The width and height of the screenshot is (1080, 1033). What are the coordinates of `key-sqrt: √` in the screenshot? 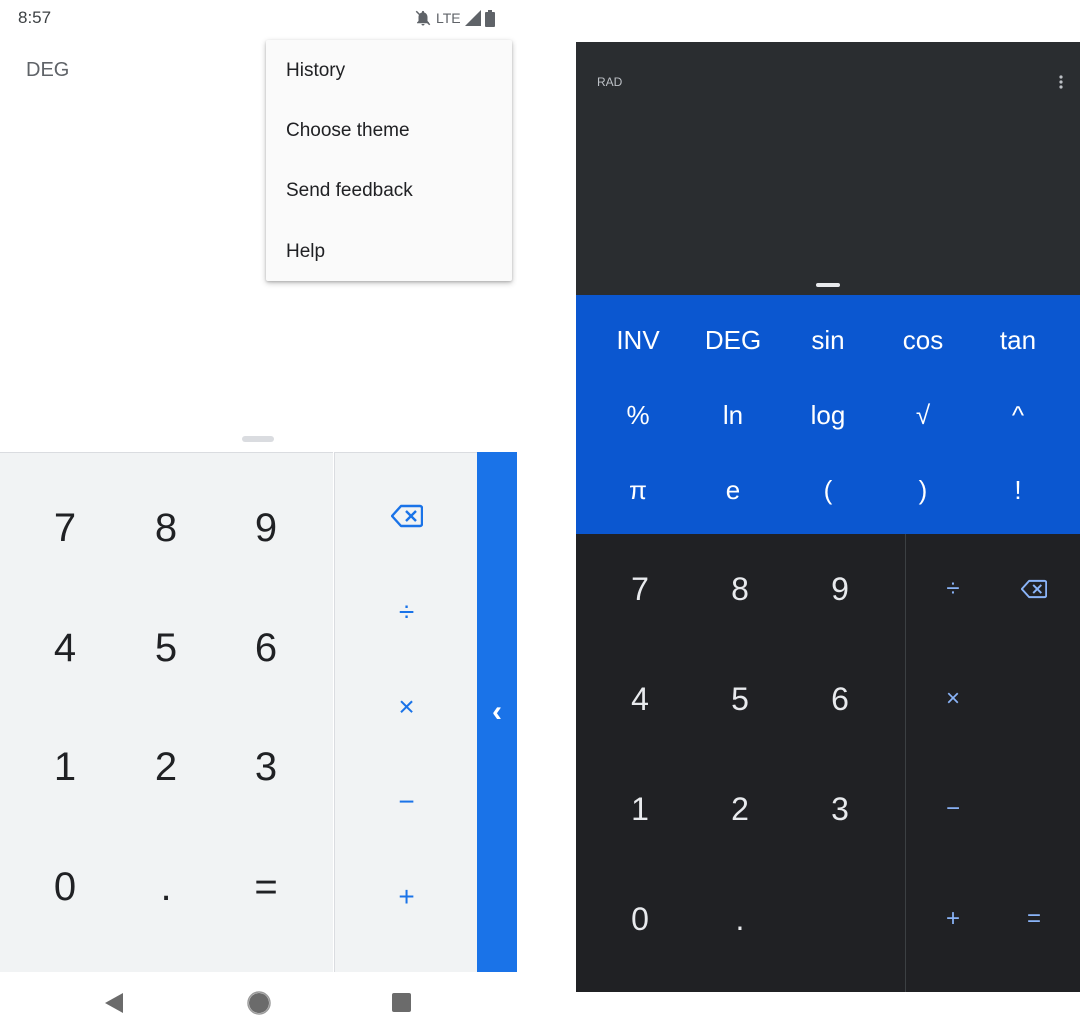 It's located at (923, 415).